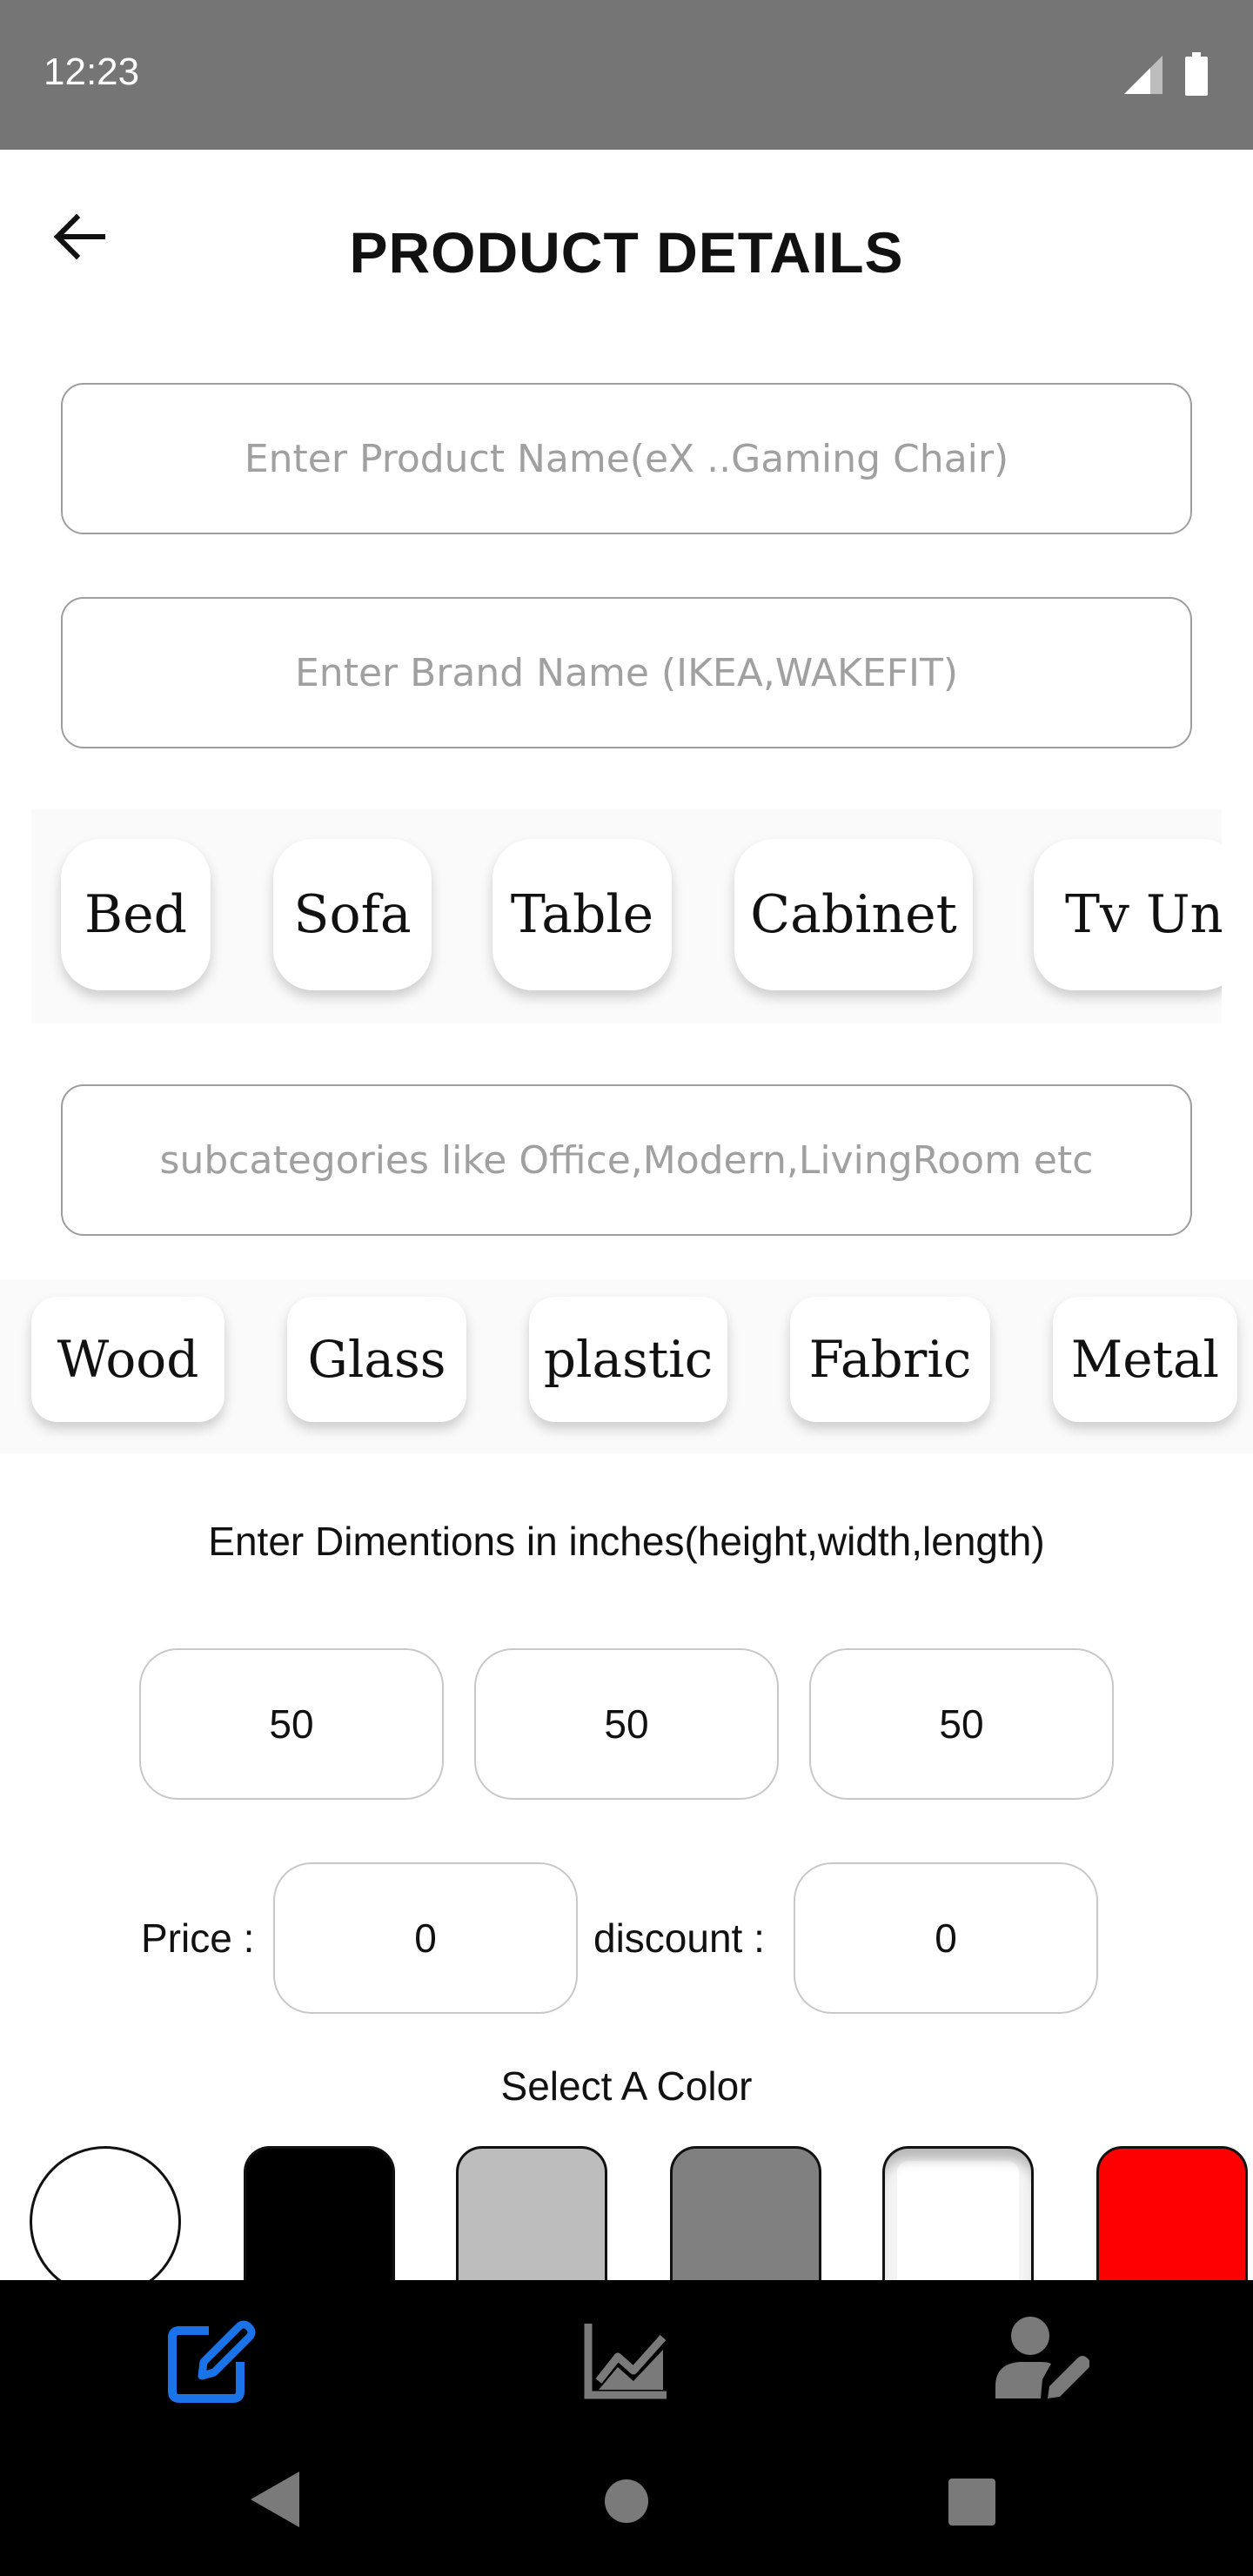  I want to click on discount-label: discount :, so click(679, 1938).